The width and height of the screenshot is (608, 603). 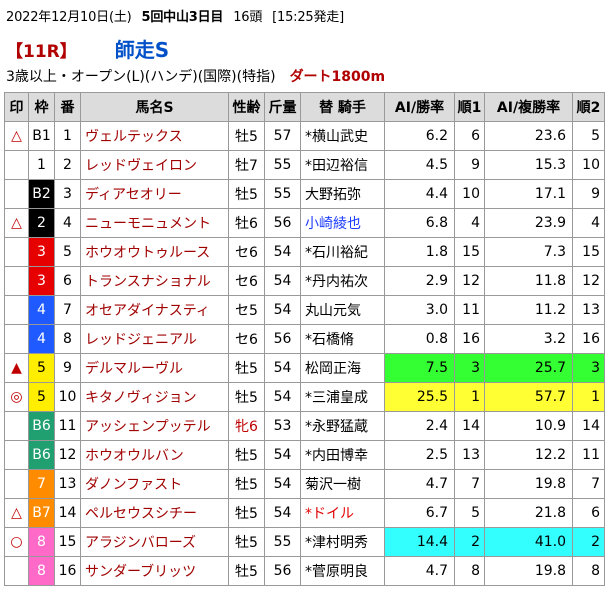 I want to click on horse-name-cell: ヴェルテックス, so click(x=154, y=136).